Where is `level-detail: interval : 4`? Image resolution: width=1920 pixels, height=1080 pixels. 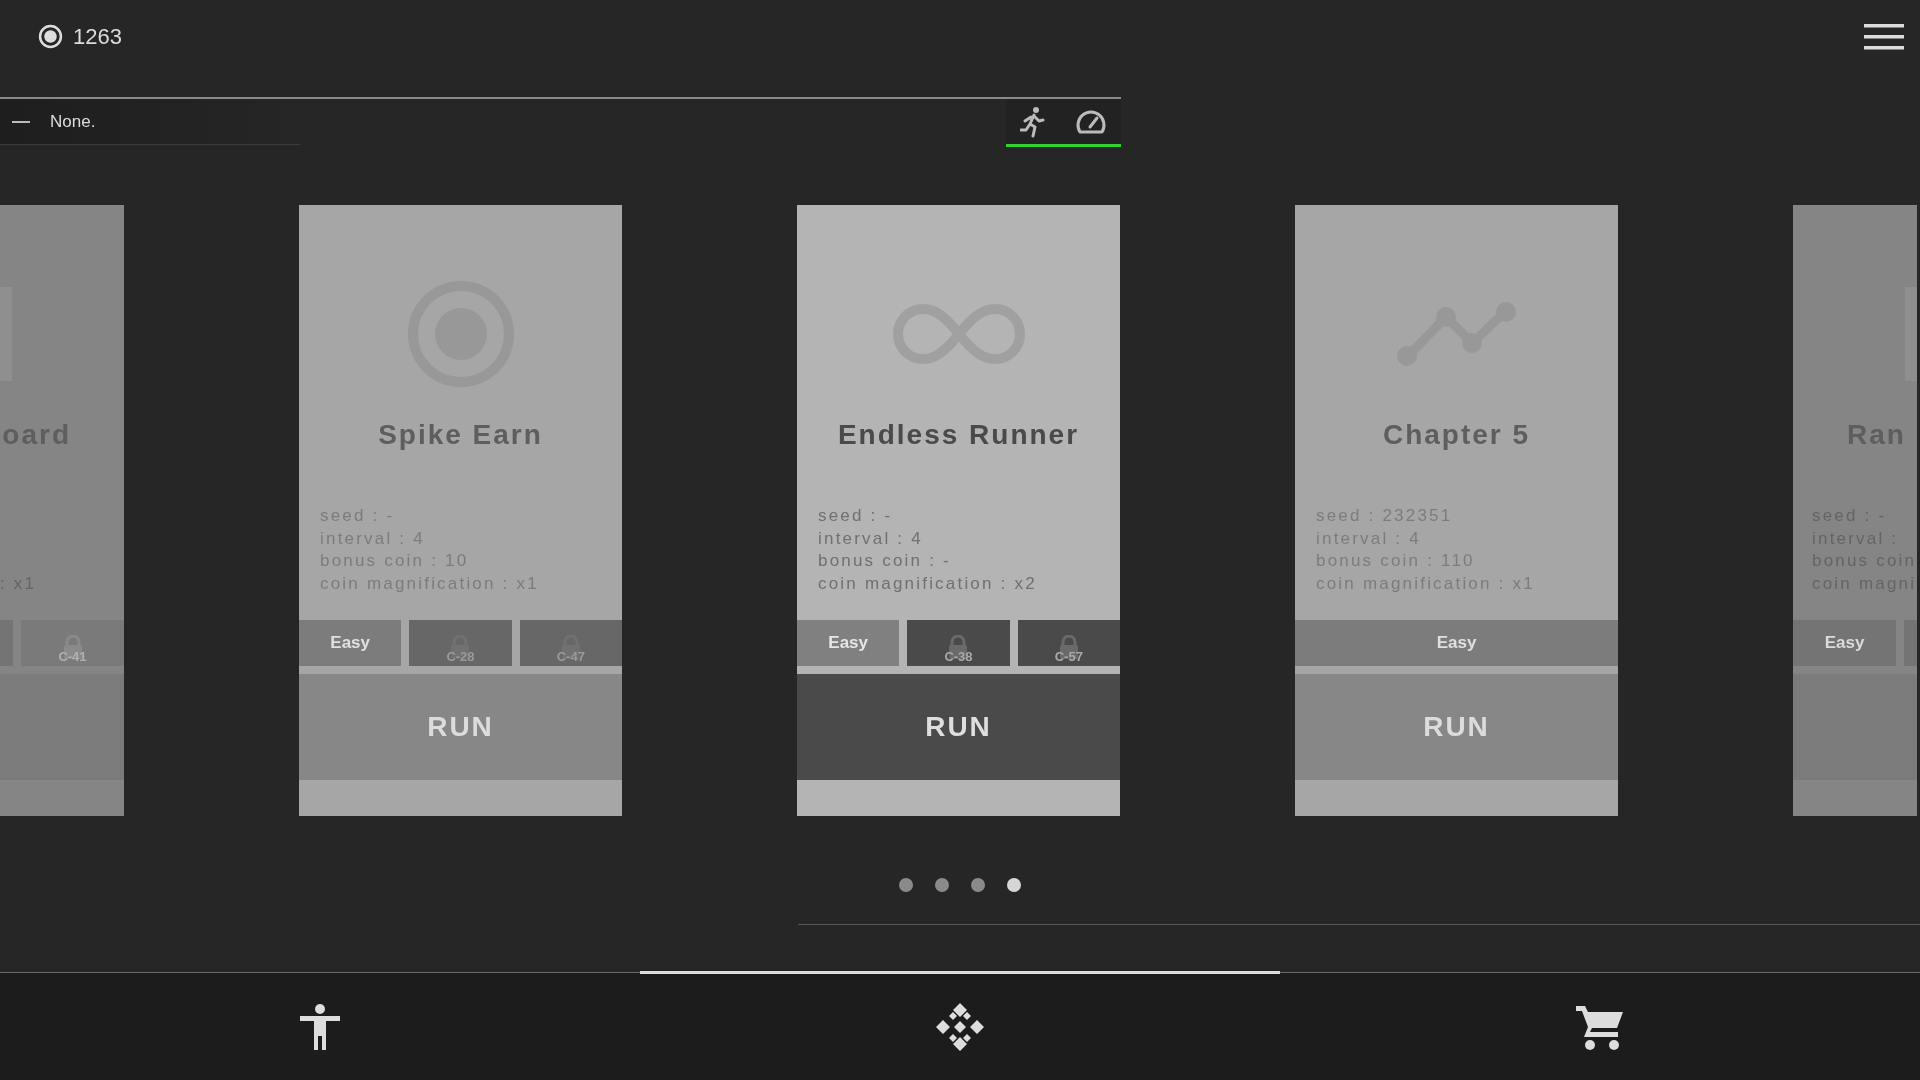
level-detail: interval : 4 is located at coordinates (870, 538).